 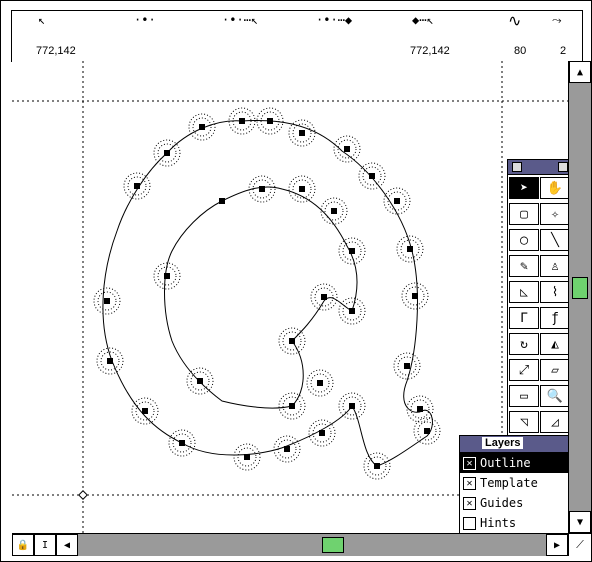 I want to click on horizontal-scroll-thumb, so click(x=333, y=545).